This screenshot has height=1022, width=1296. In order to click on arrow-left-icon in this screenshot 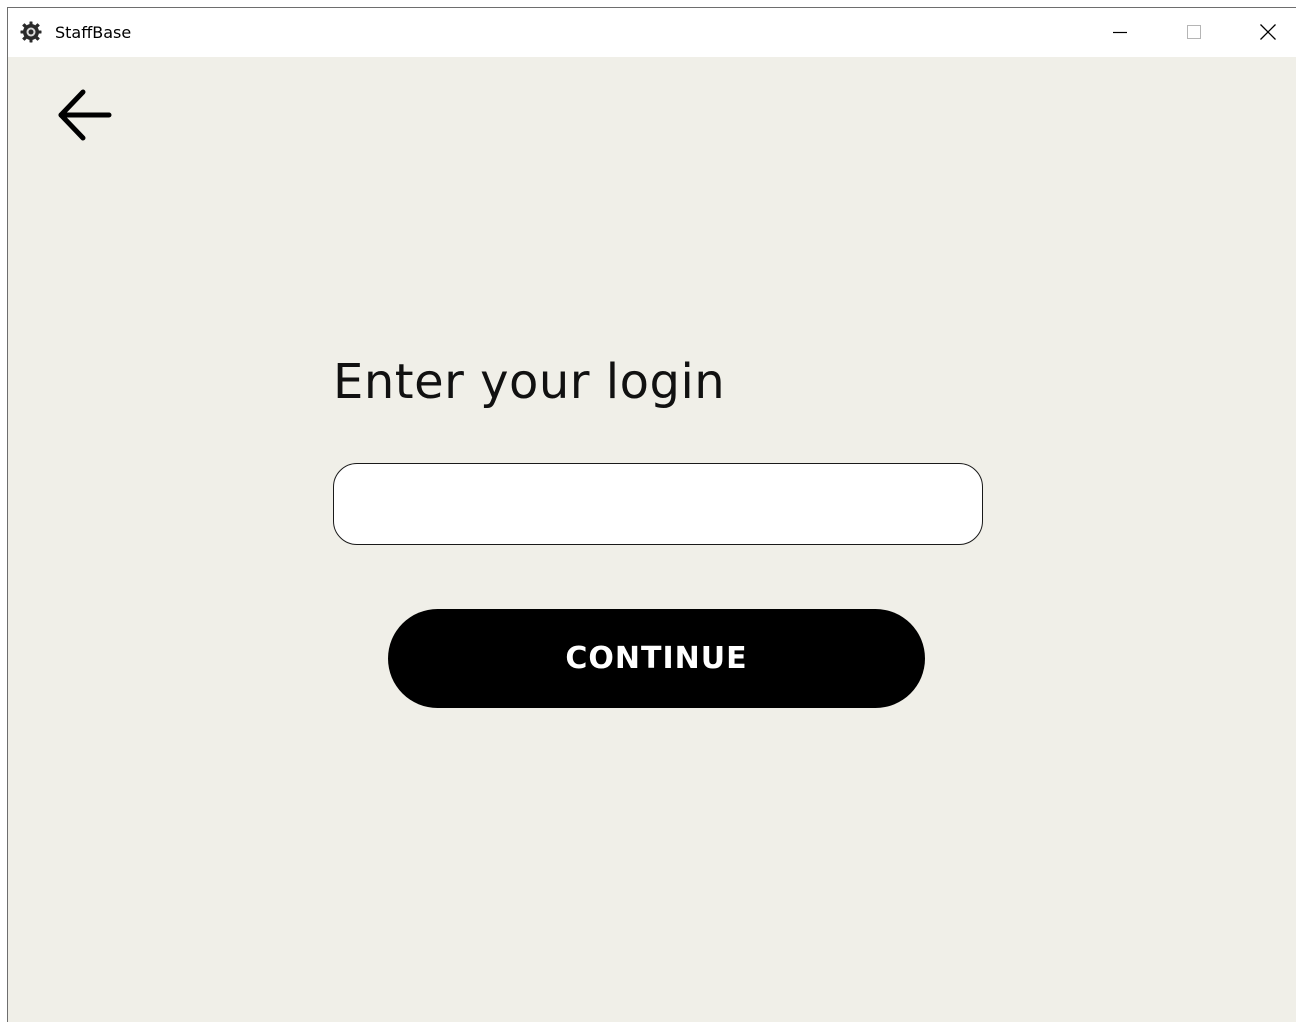, I will do `click(85, 115)`.